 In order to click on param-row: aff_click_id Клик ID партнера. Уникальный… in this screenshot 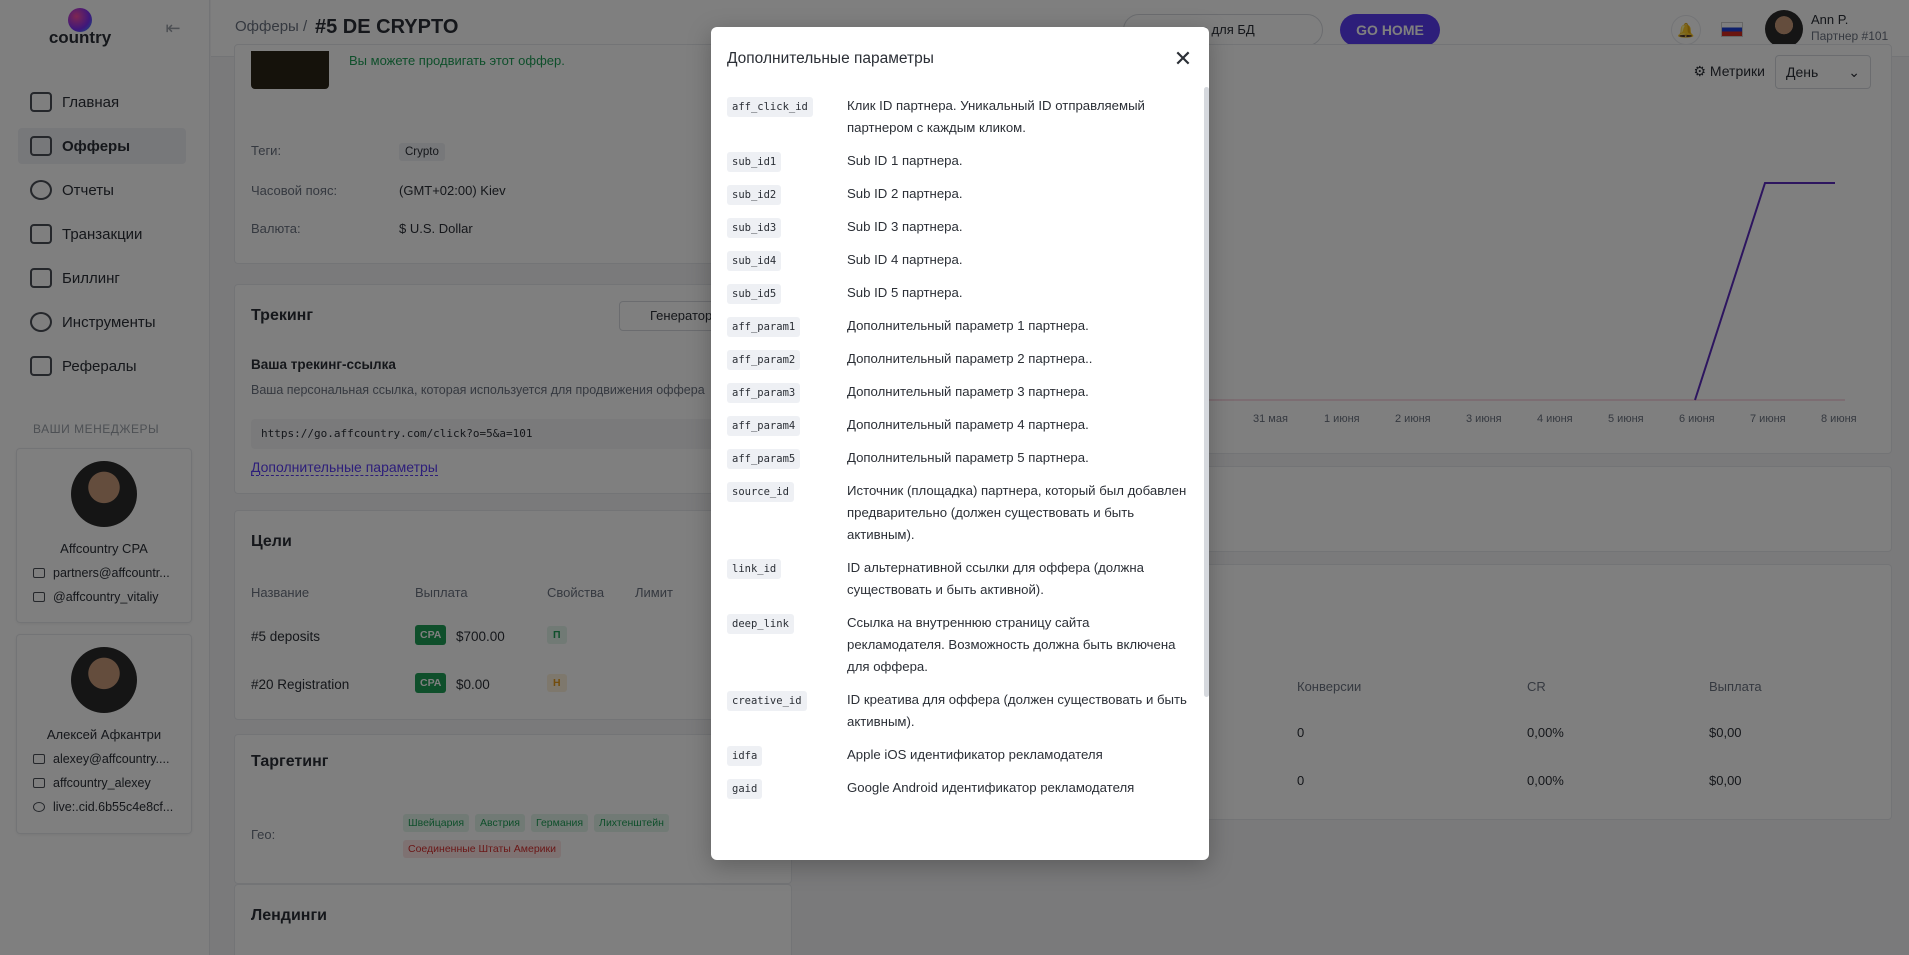, I will do `click(958, 118)`.